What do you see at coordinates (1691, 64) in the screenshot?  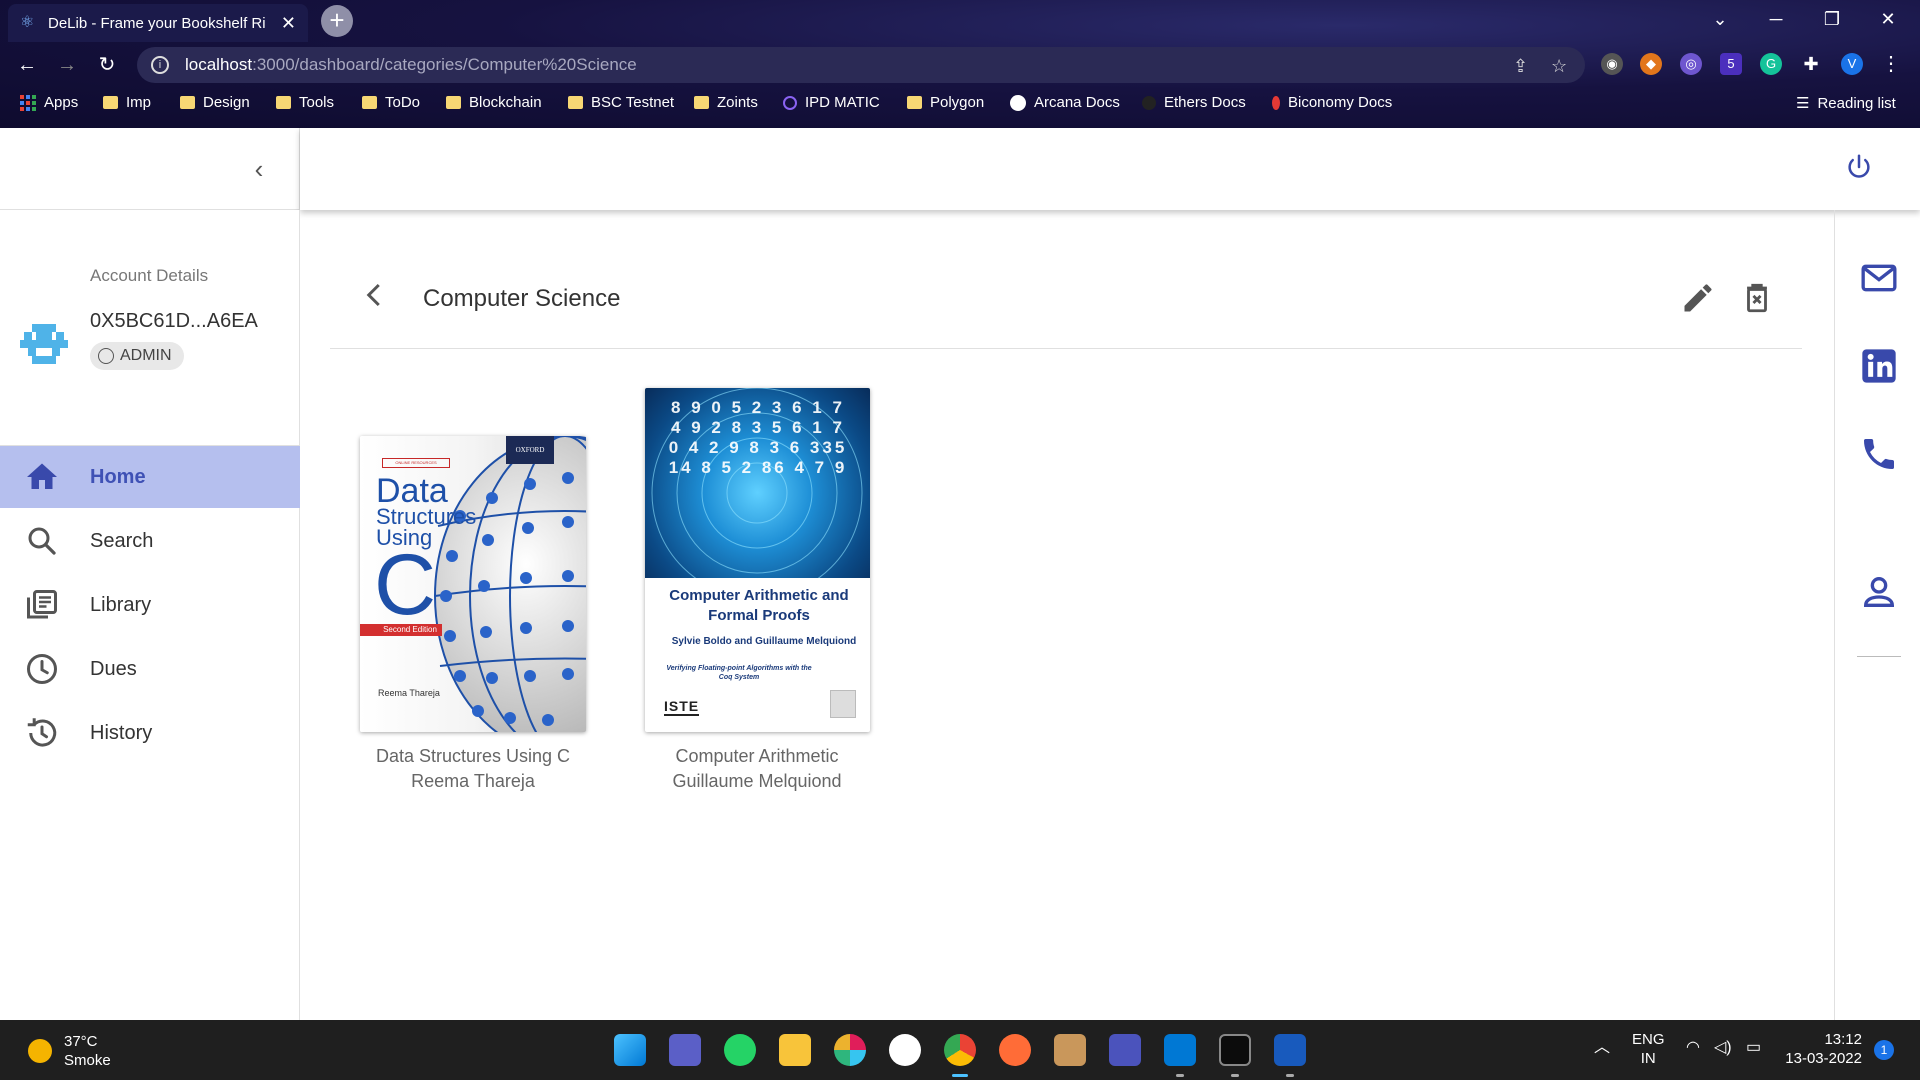 I see `discord-ext-icon: ◎` at bounding box center [1691, 64].